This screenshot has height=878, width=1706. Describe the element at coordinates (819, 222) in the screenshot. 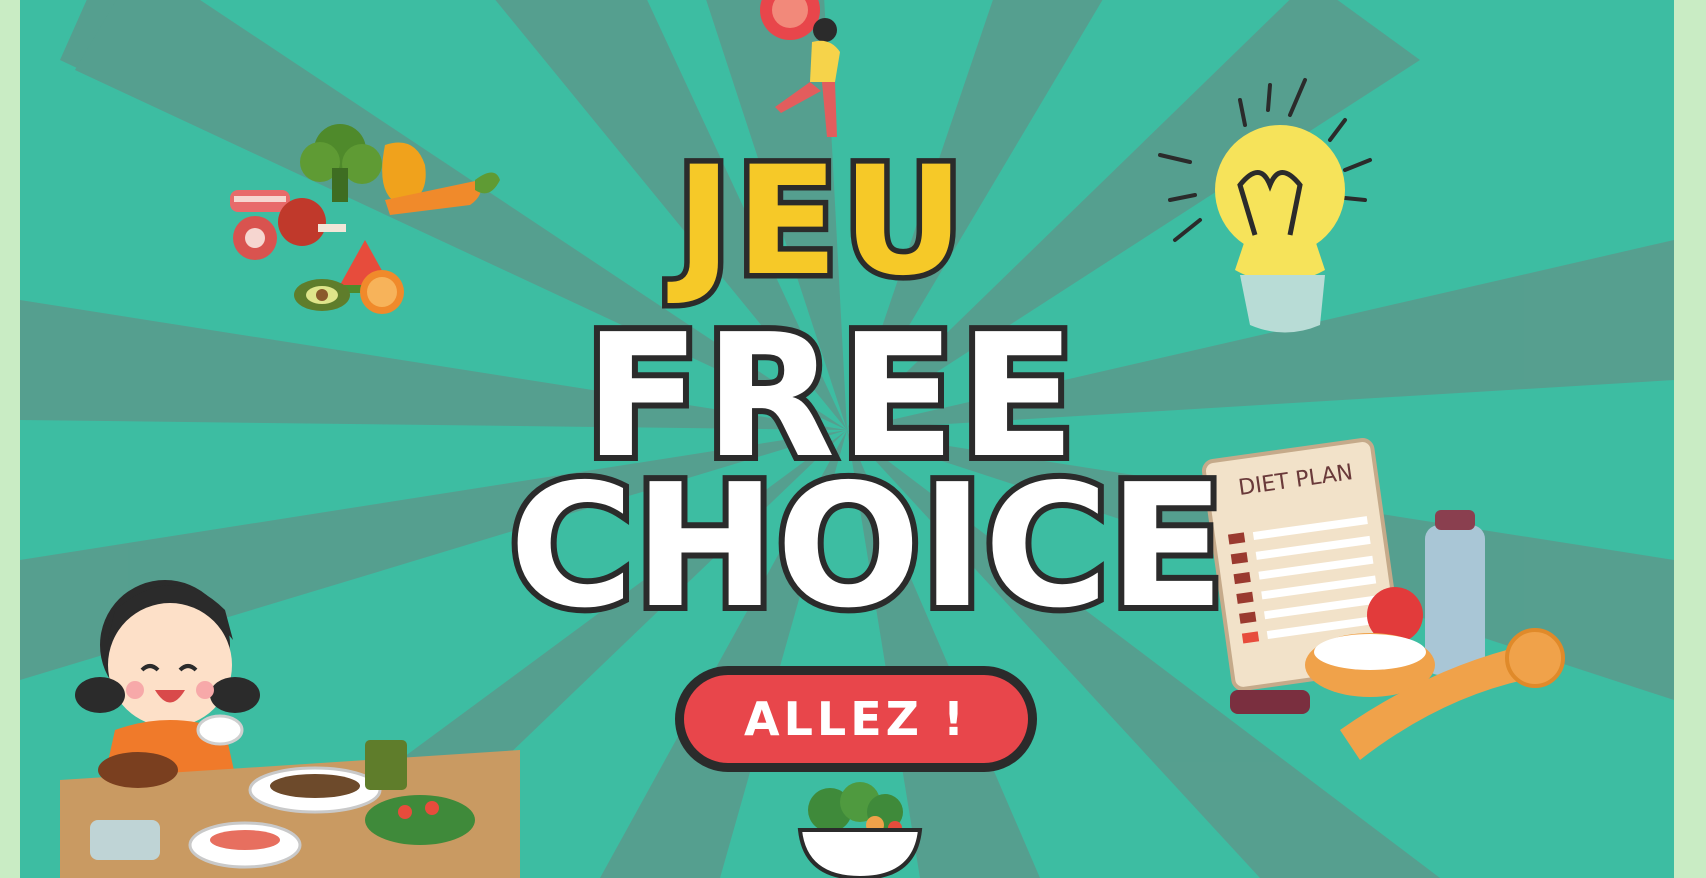

I see `title-line-jeu: JEU` at that location.